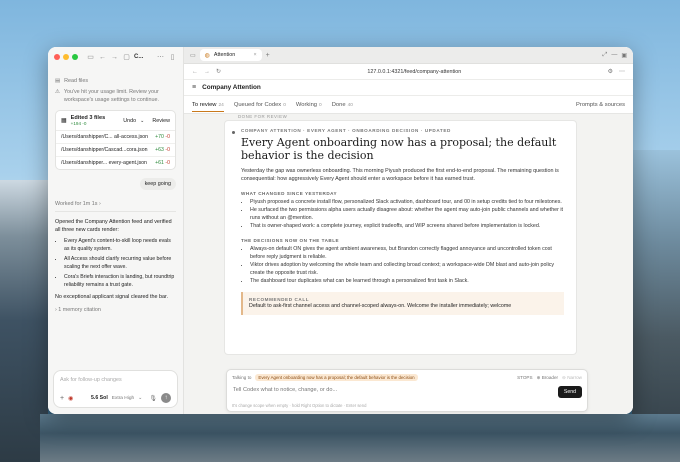  Describe the element at coordinates (115, 206) in the screenshot. I see `worked-for-divider: Worked for 1m 1s ›` at that location.